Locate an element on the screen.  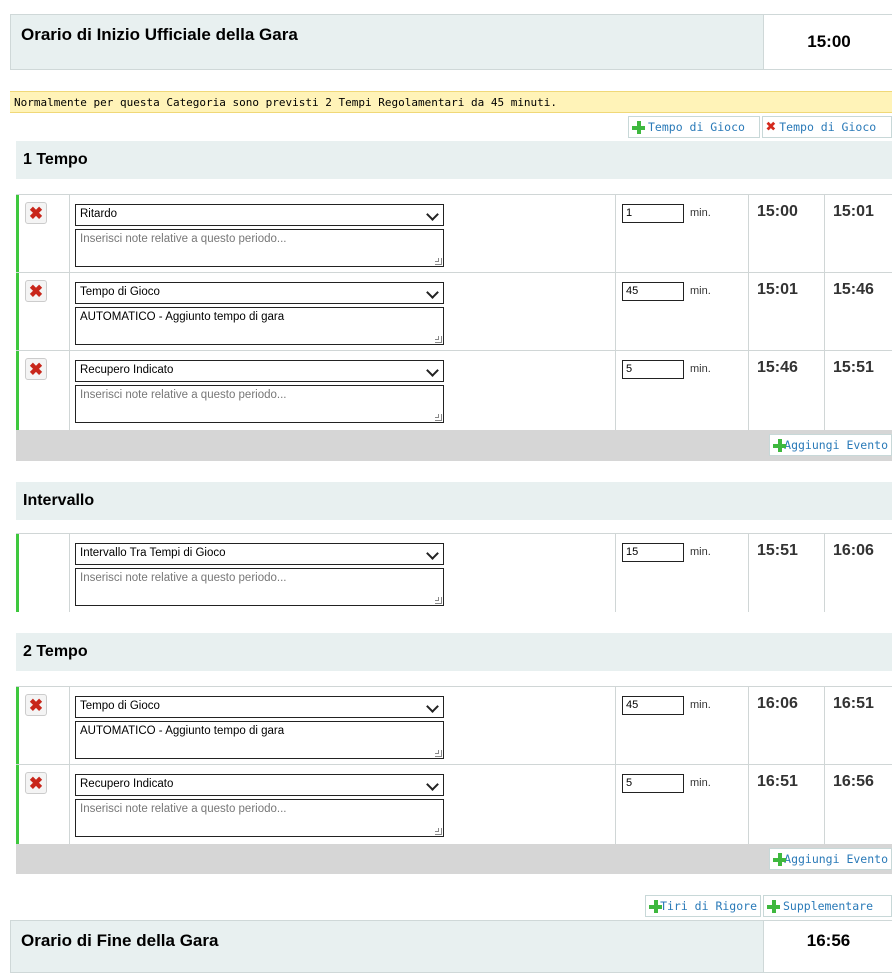
event-end-time: 15:01 is located at coordinates (853, 211).